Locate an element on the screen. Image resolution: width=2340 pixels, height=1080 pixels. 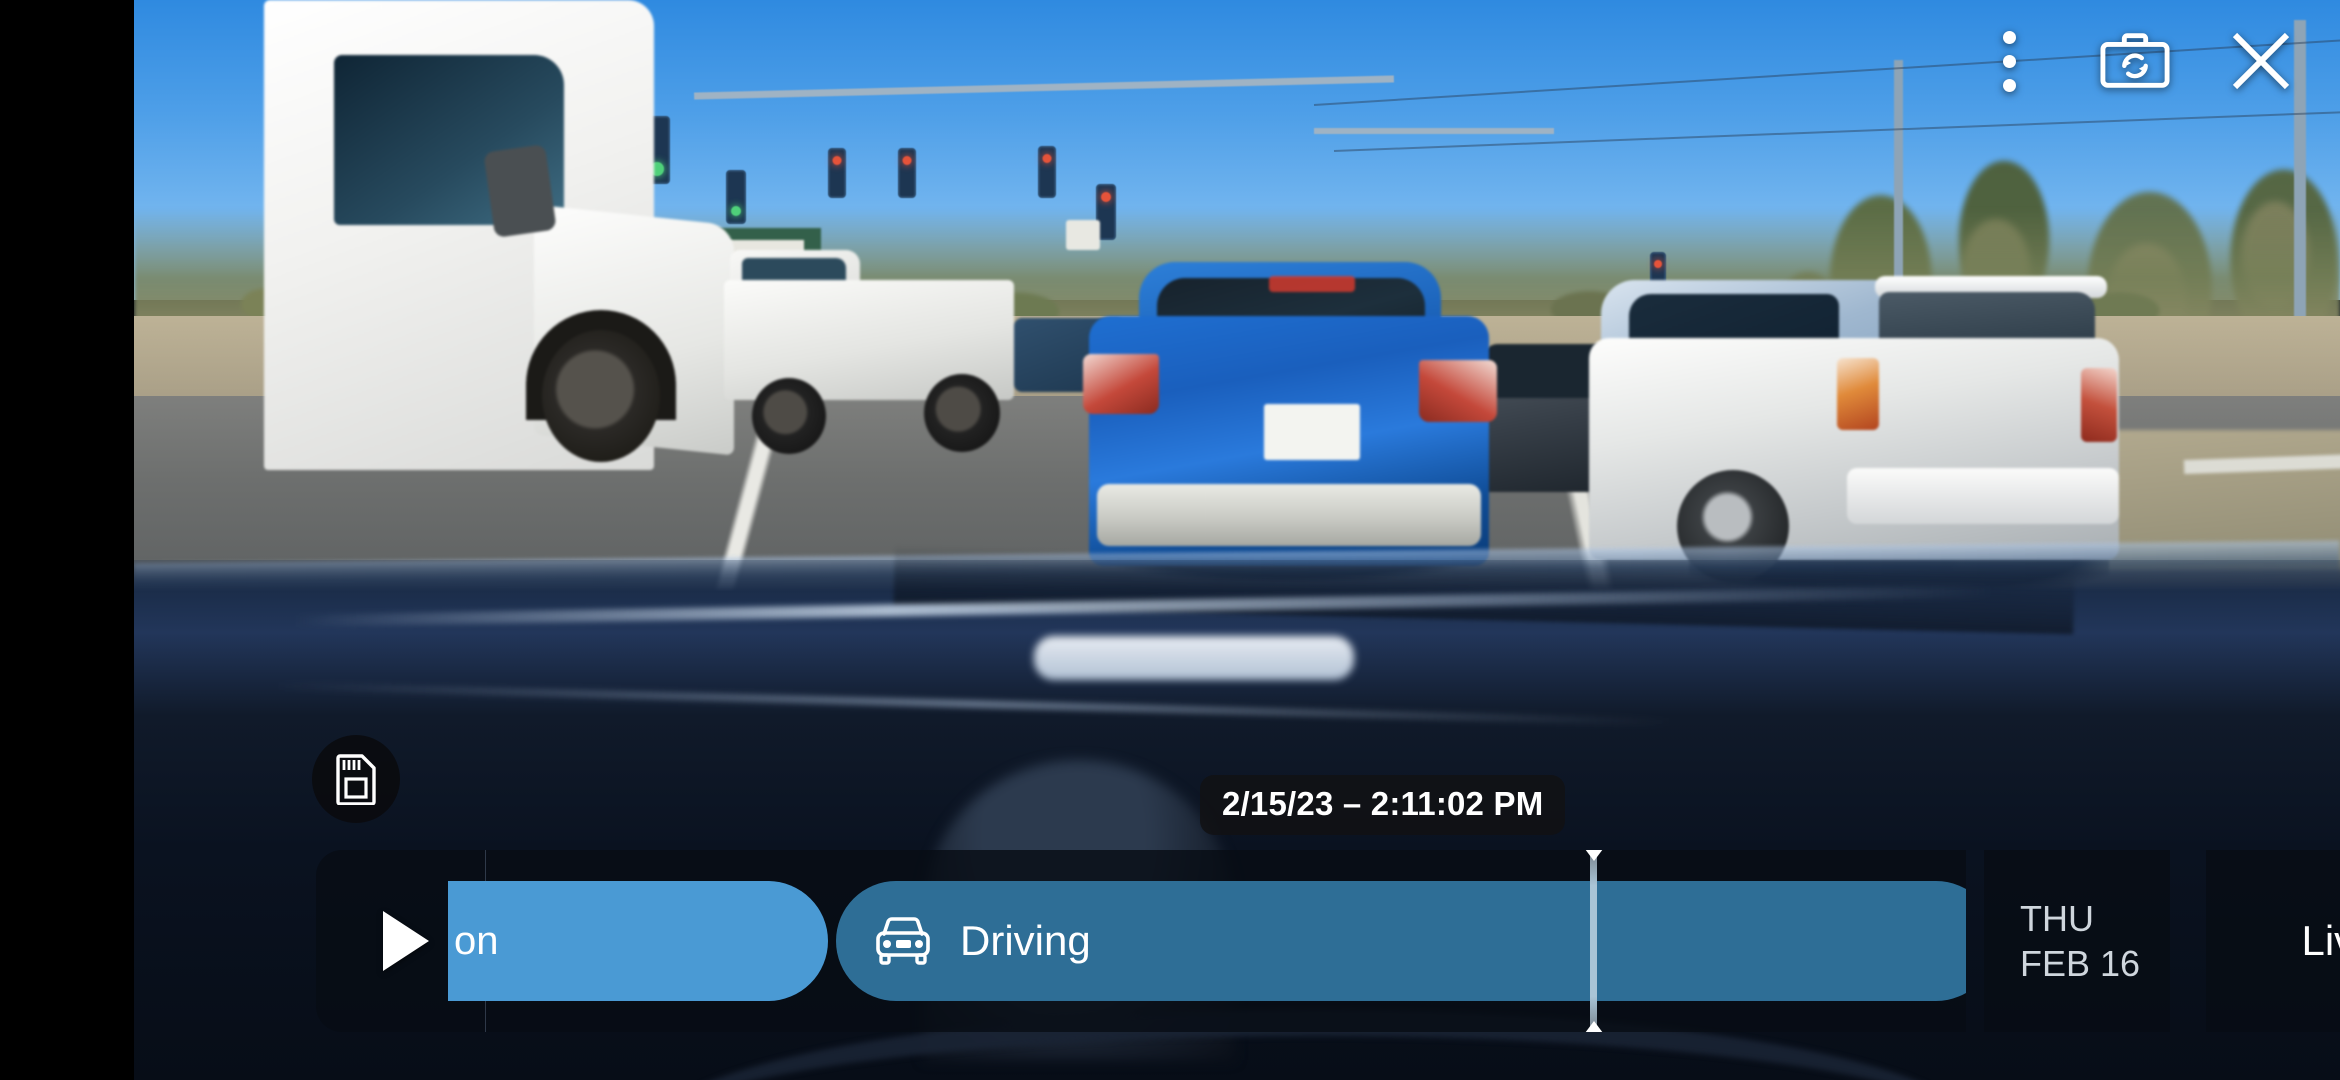
scene-glare-highlight is located at coordinates (1194, 658).